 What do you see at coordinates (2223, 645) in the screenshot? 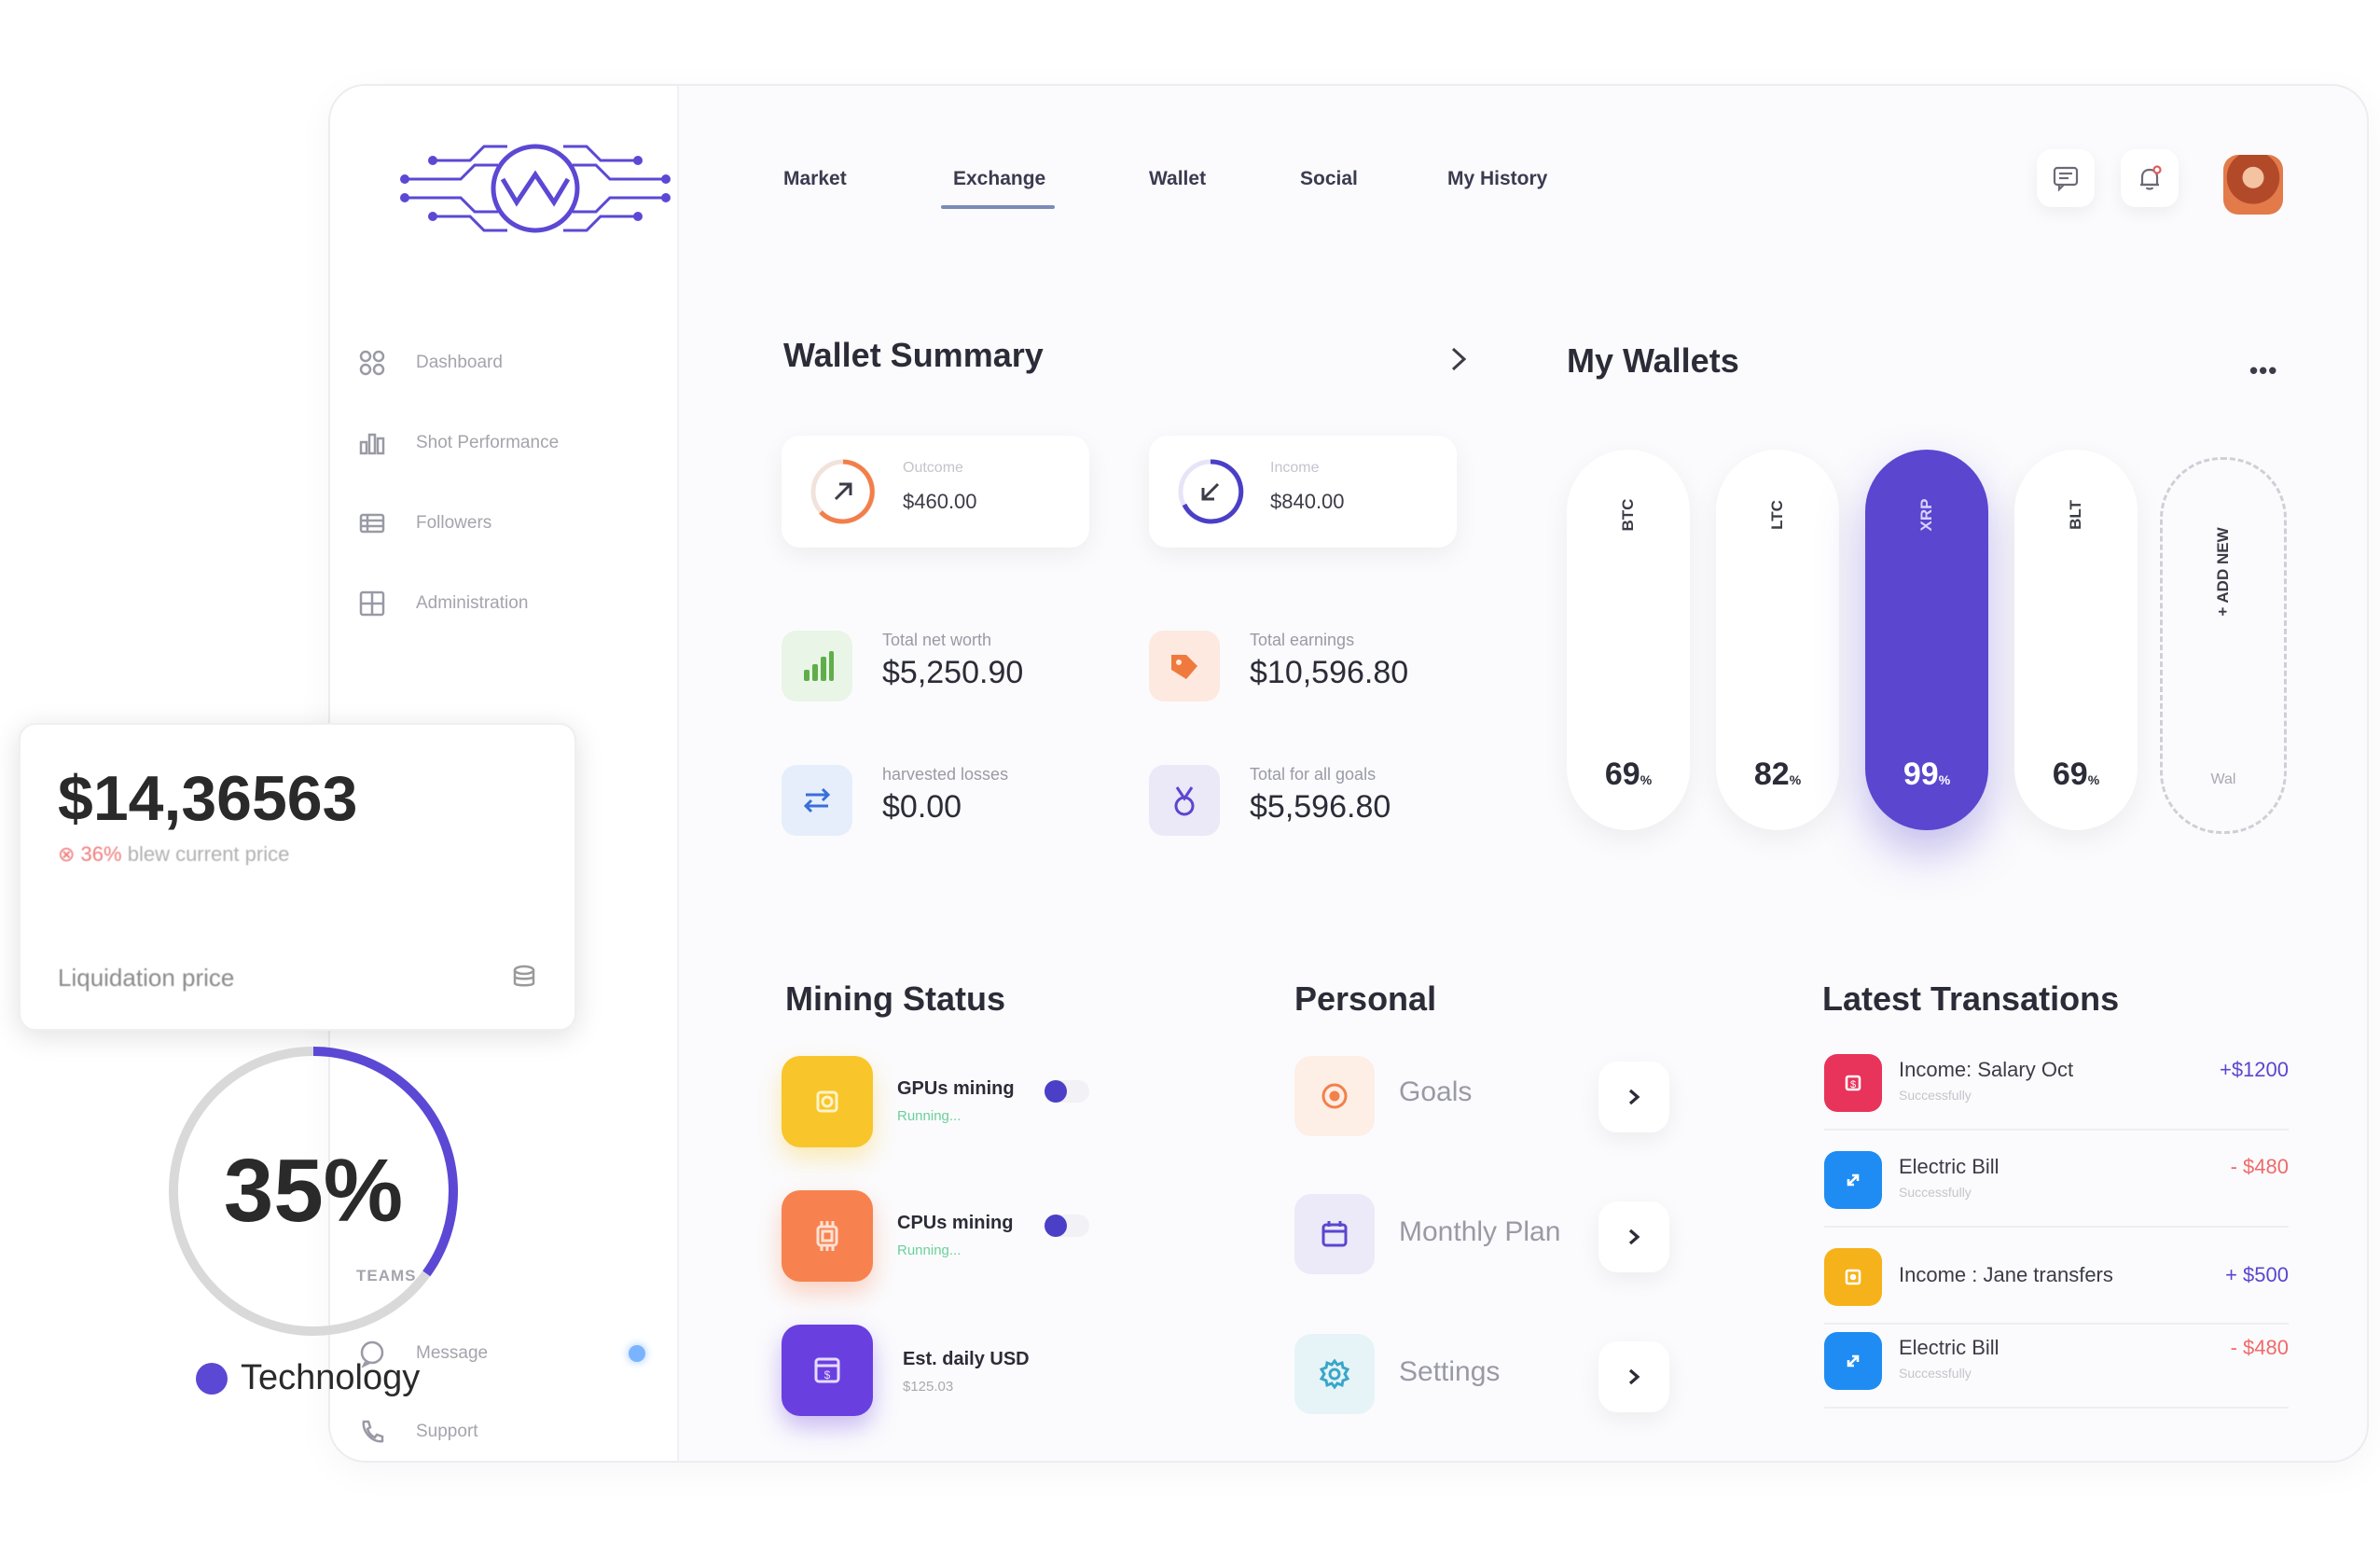
I see `add-wallet-button: + ADD NEW Wal` at bounding box center [2223, 645].